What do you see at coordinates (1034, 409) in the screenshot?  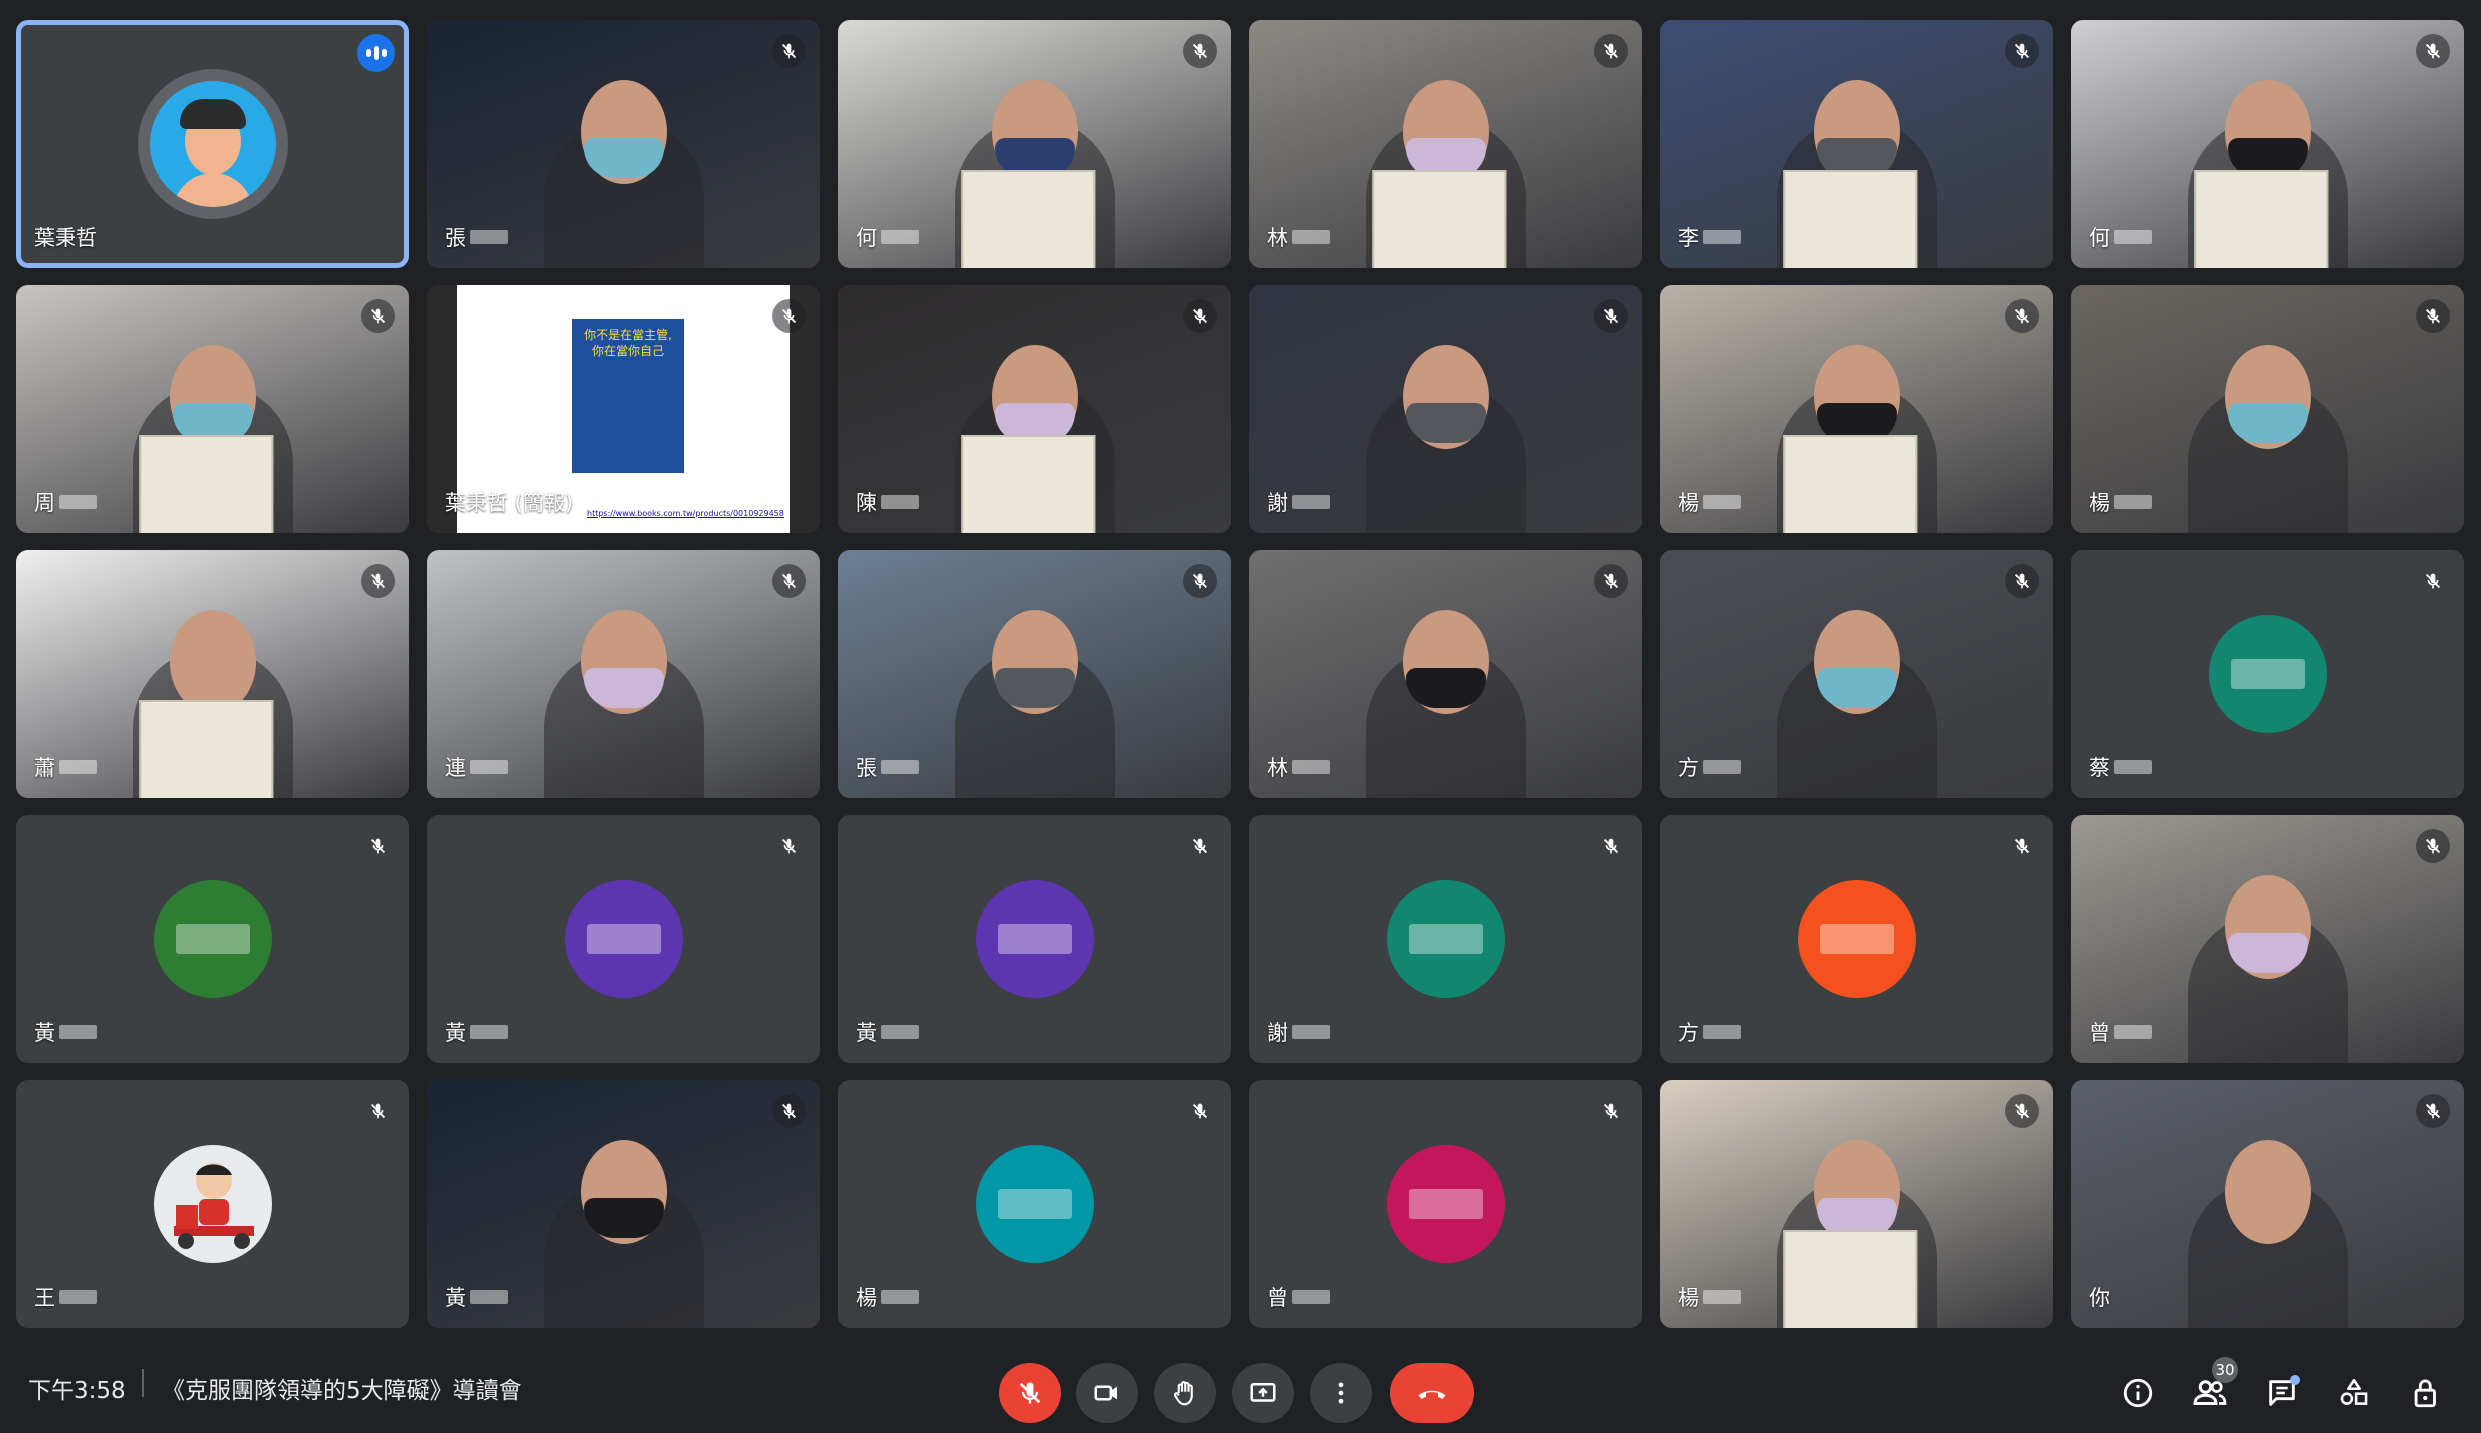 I see `participant-tile: 陳` at bounding box center [1034, 409].